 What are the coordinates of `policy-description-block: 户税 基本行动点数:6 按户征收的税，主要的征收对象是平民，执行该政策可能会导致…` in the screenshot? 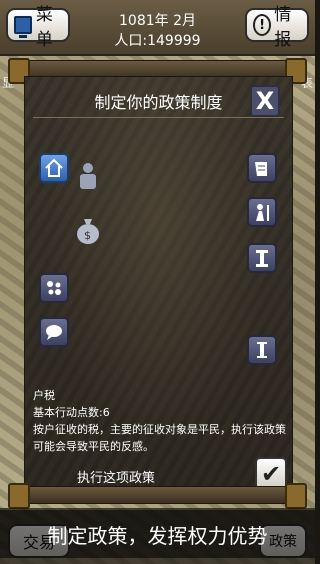 It's located at (160, 421).